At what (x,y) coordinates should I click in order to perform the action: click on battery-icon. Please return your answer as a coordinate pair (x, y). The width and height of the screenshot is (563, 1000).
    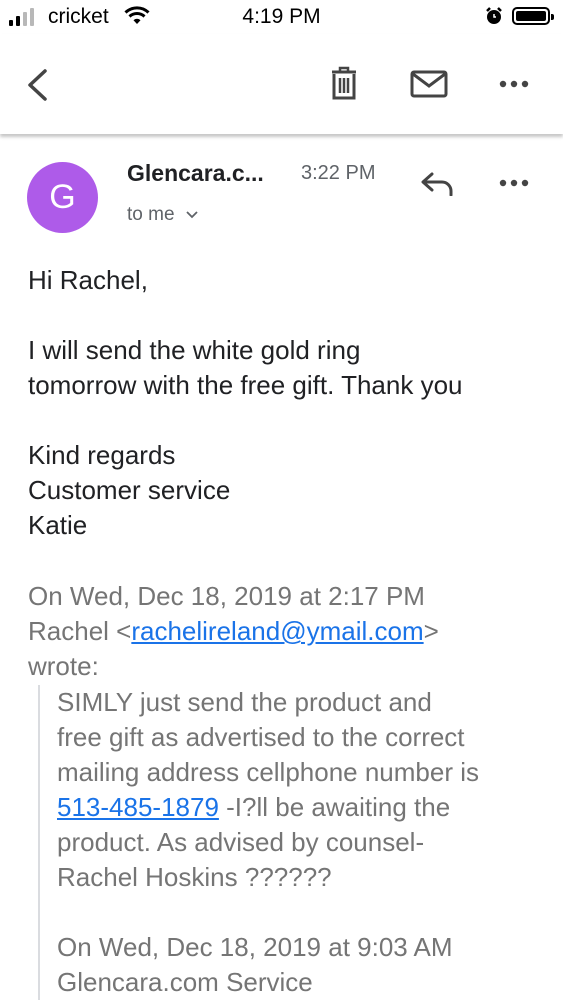
    Looking at the image, I should click on (533, 16).